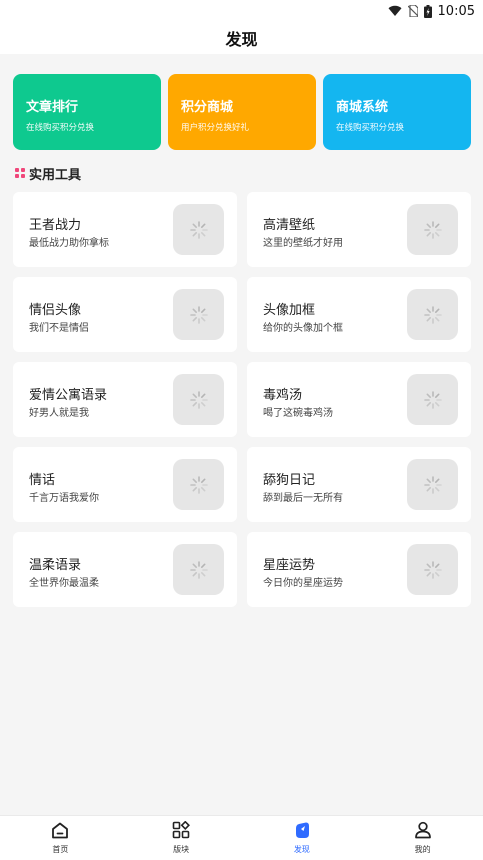 Image resolution: width=483 pixels, height=860 pixels. I want to click on tool-desc: 最低战力助你拿标, so click(69, 243).